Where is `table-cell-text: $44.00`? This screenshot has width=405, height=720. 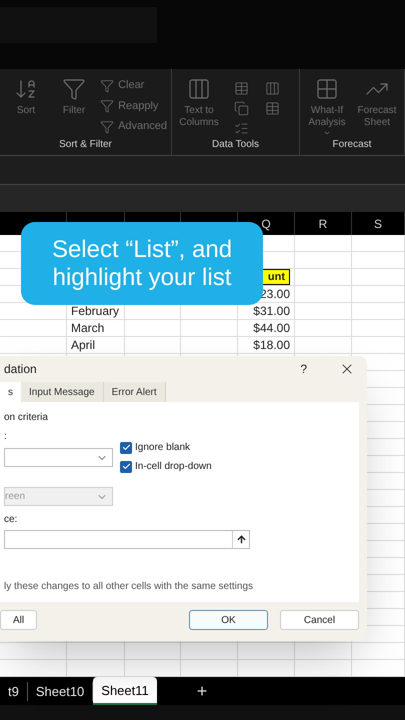
table-cell-text: $44.00 is located at coordinates (271, 329).